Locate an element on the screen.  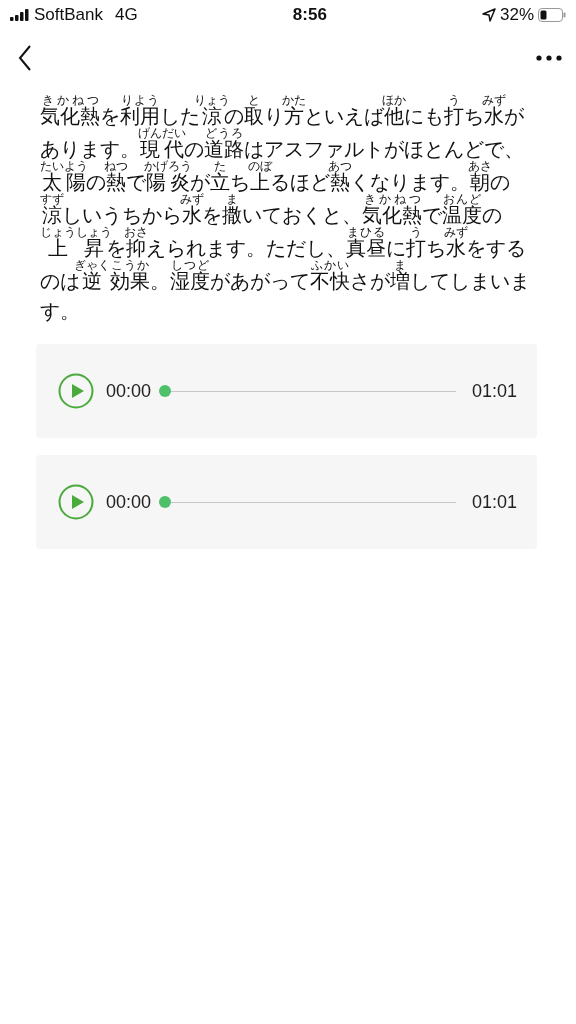
network-type: 4G is located at coordinates (126, 15).